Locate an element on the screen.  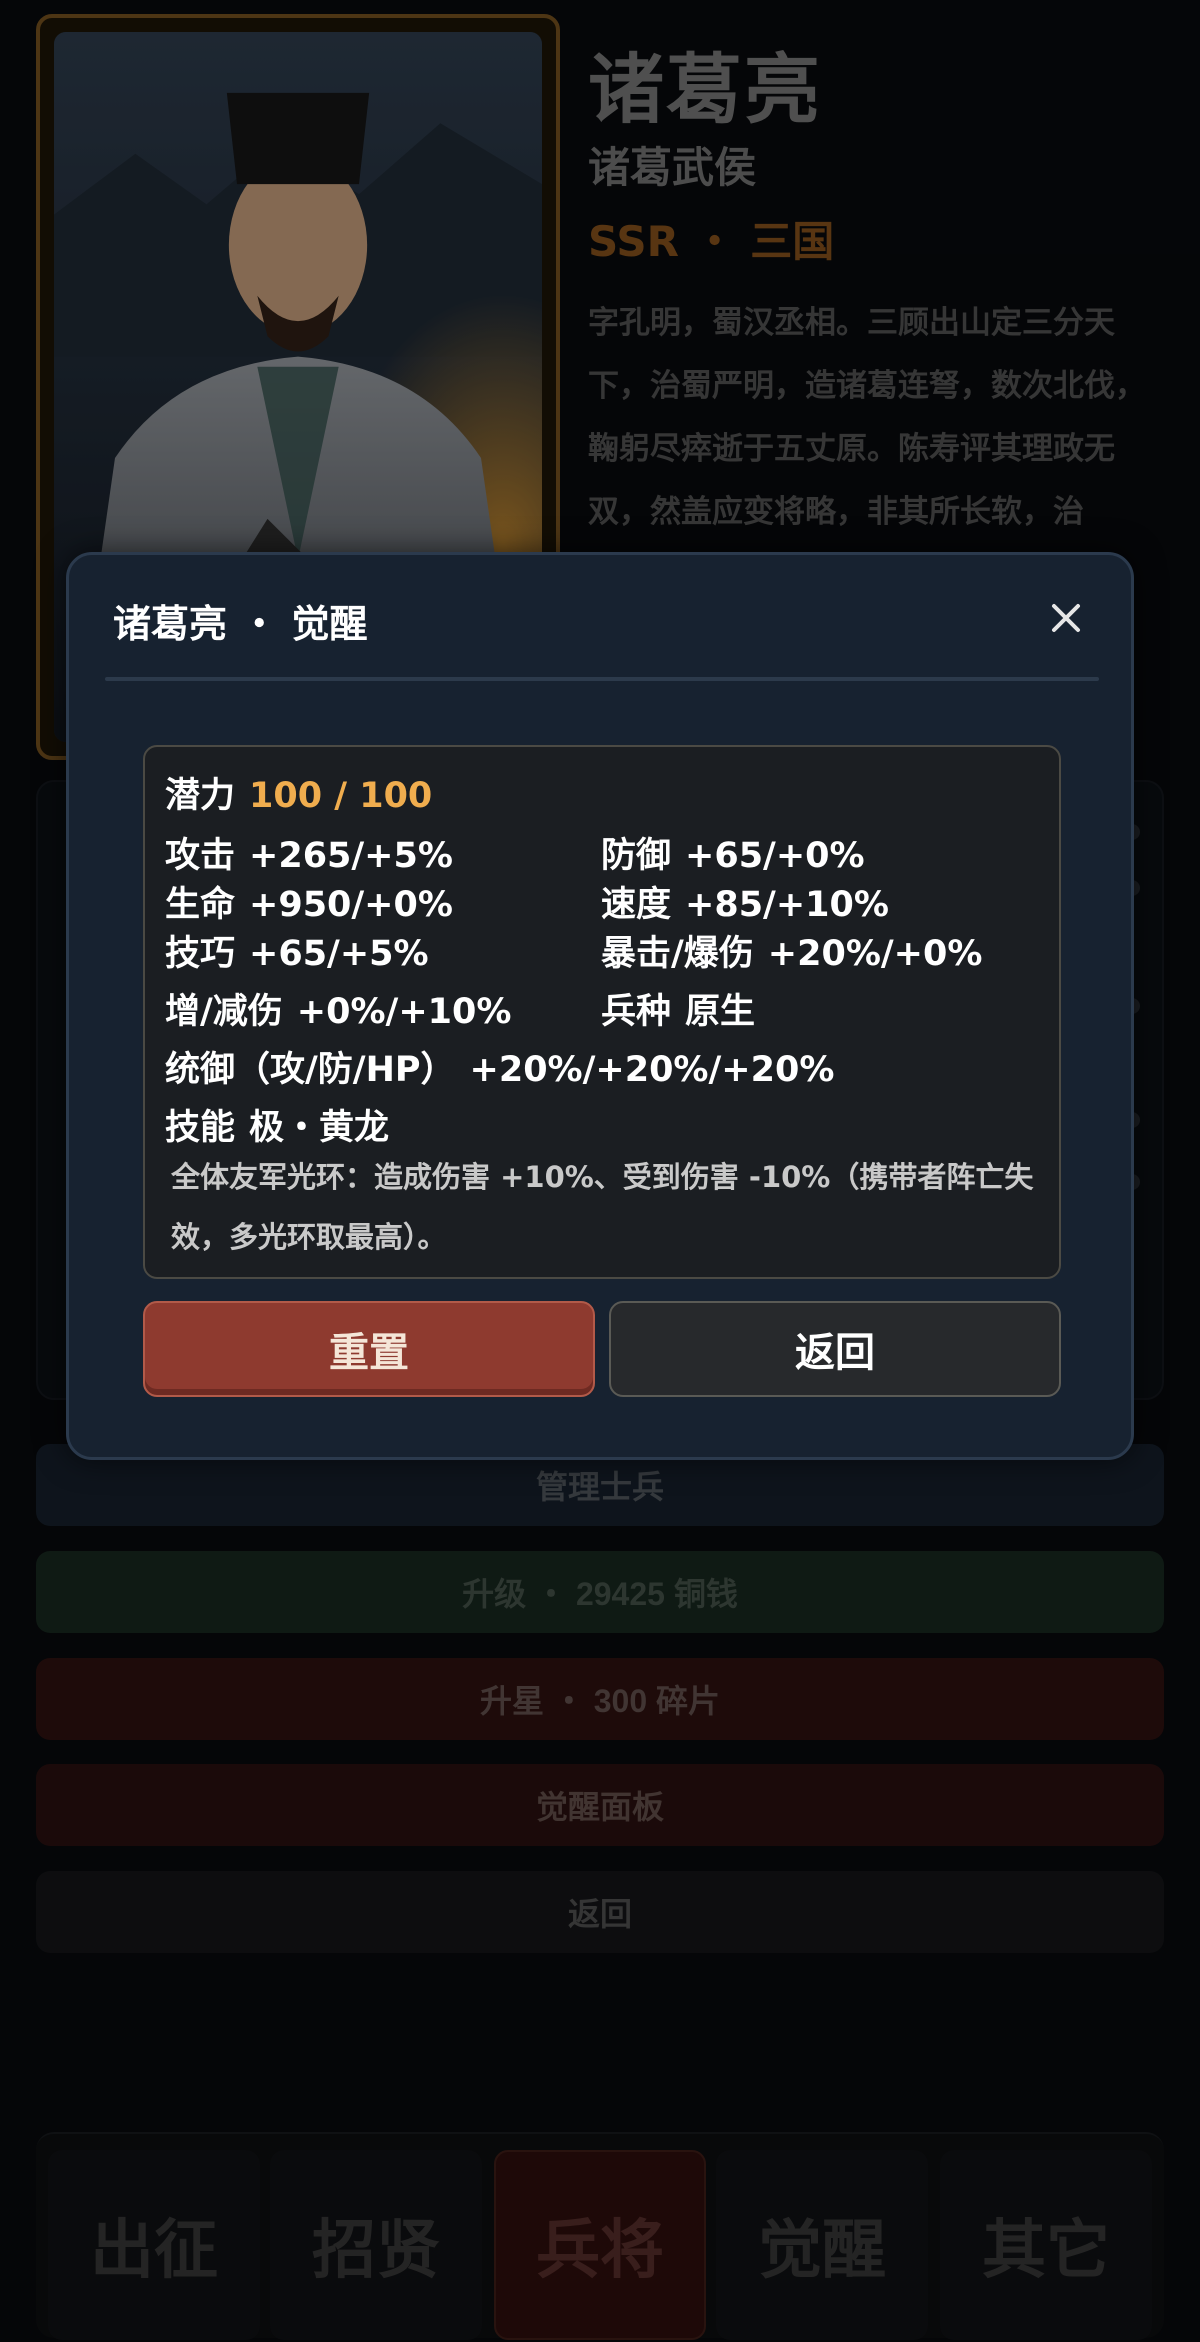
stat-label: 生命 is located at coordinates (200, 905).